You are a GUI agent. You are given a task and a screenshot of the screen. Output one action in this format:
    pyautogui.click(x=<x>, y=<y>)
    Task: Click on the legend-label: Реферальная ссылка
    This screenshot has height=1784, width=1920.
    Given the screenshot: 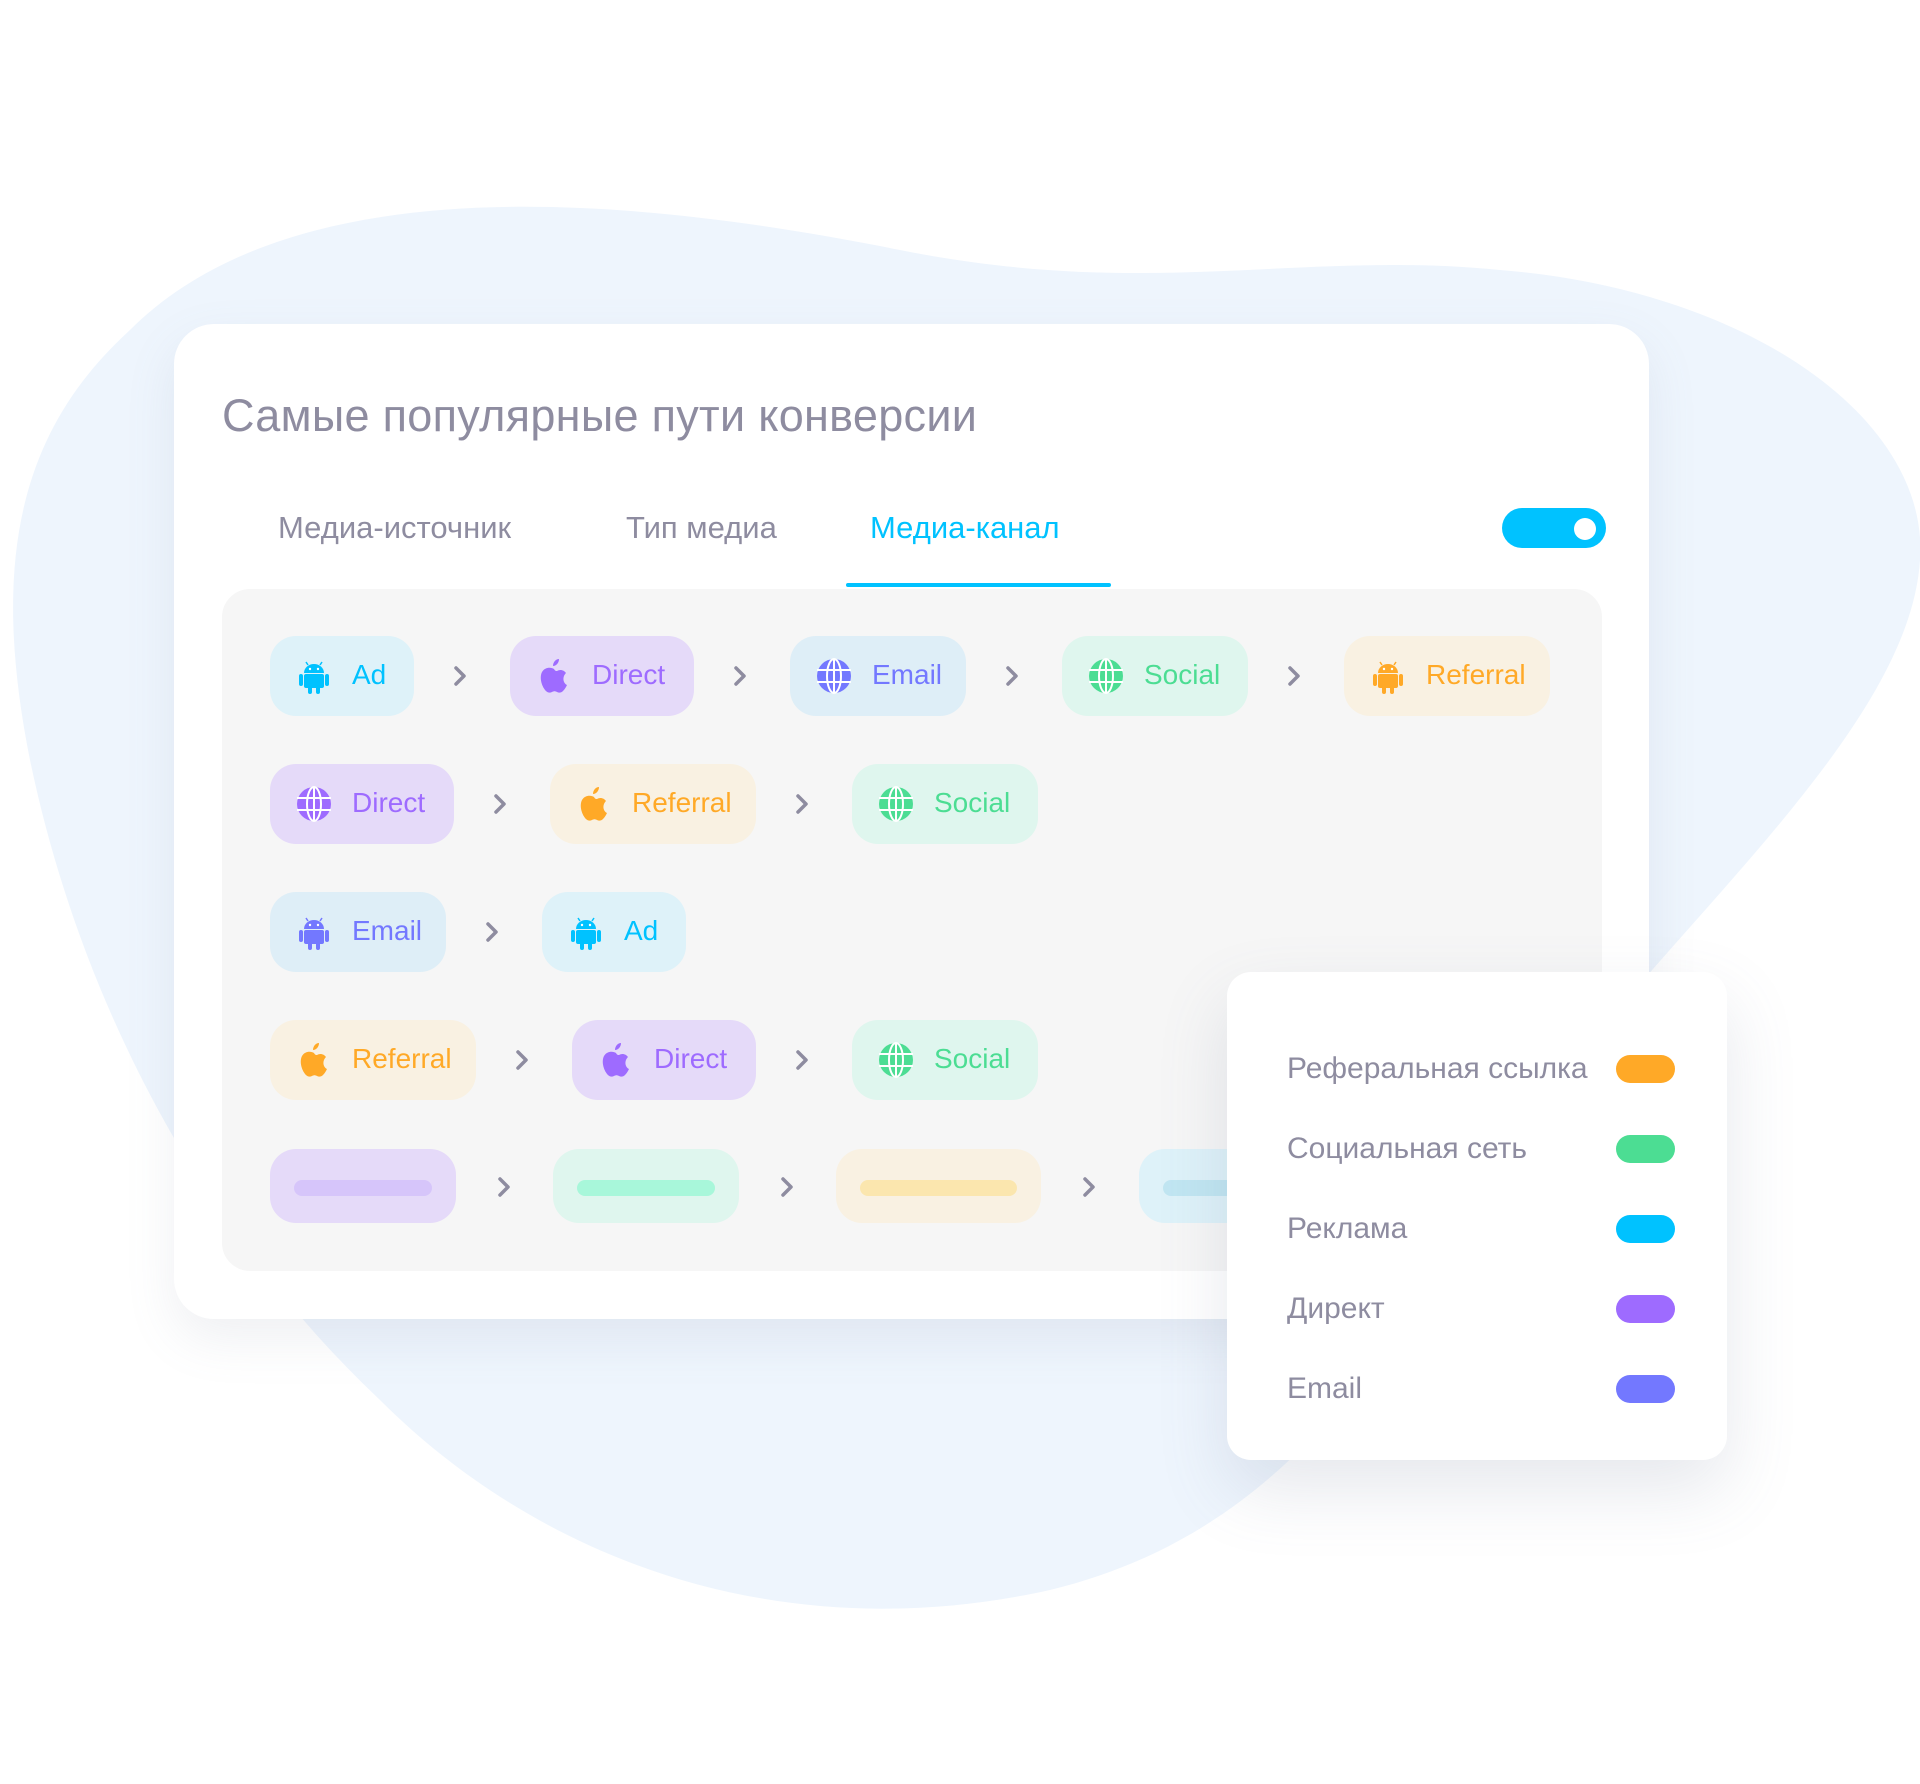 What is the action you would take?
    pyautogui.click(x=1437, y=1068)
    